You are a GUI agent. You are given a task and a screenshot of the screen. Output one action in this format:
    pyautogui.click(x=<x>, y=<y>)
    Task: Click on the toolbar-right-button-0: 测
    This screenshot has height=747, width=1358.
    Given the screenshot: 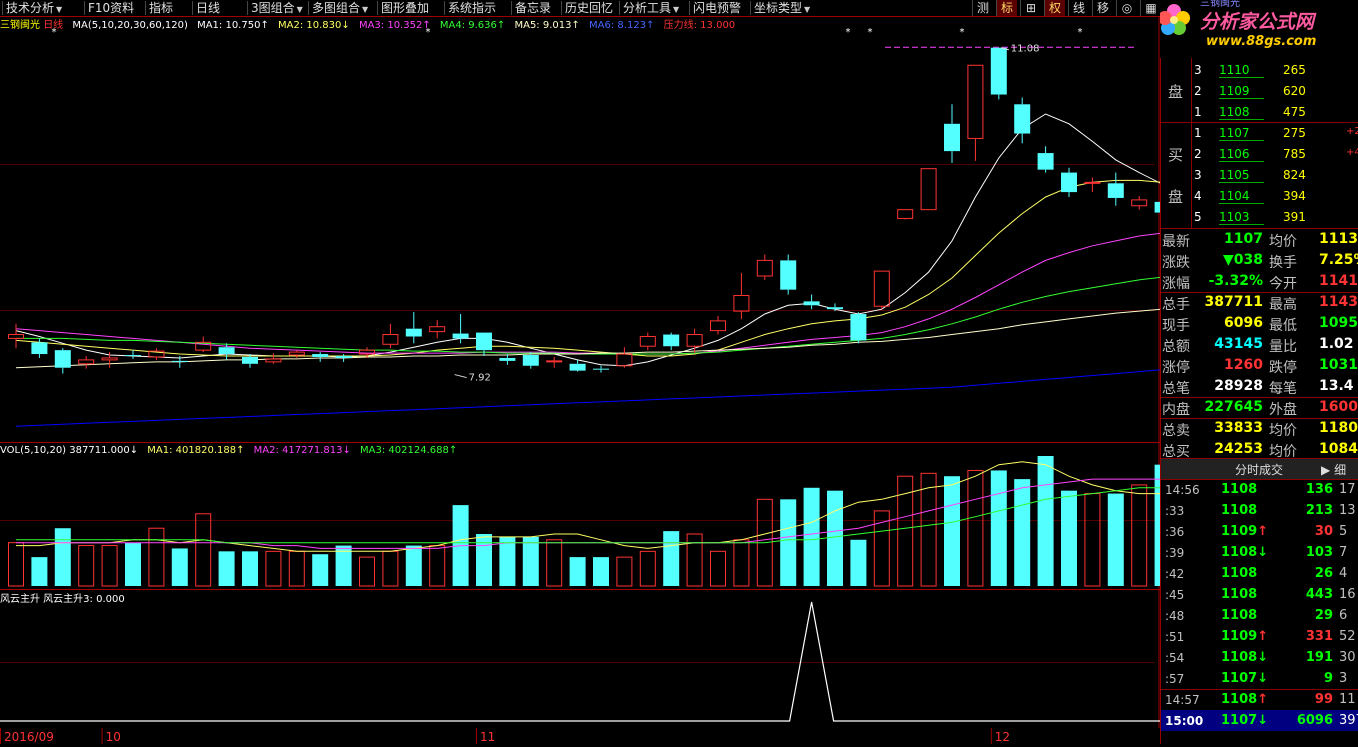 What is the action you would take?
    pyautogui.click(x=982, y=8)
    